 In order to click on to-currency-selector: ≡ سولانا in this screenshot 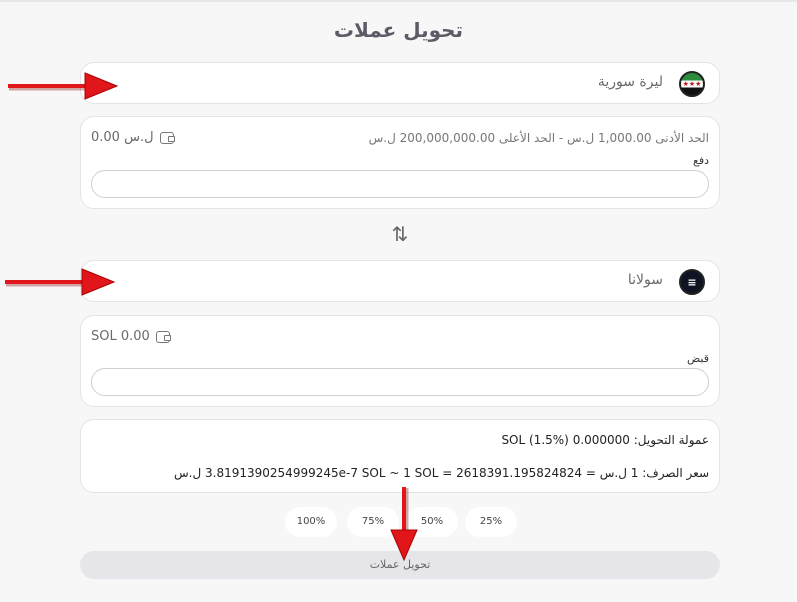, I will do `click(400, 281)`.